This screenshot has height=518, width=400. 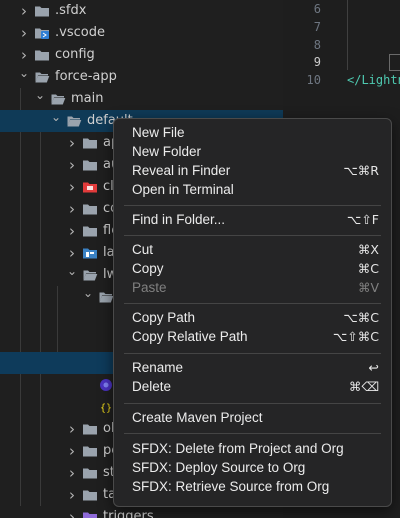 I want to click on menu-item-cut: Cut ⌘X, so click(x=252, y=249).